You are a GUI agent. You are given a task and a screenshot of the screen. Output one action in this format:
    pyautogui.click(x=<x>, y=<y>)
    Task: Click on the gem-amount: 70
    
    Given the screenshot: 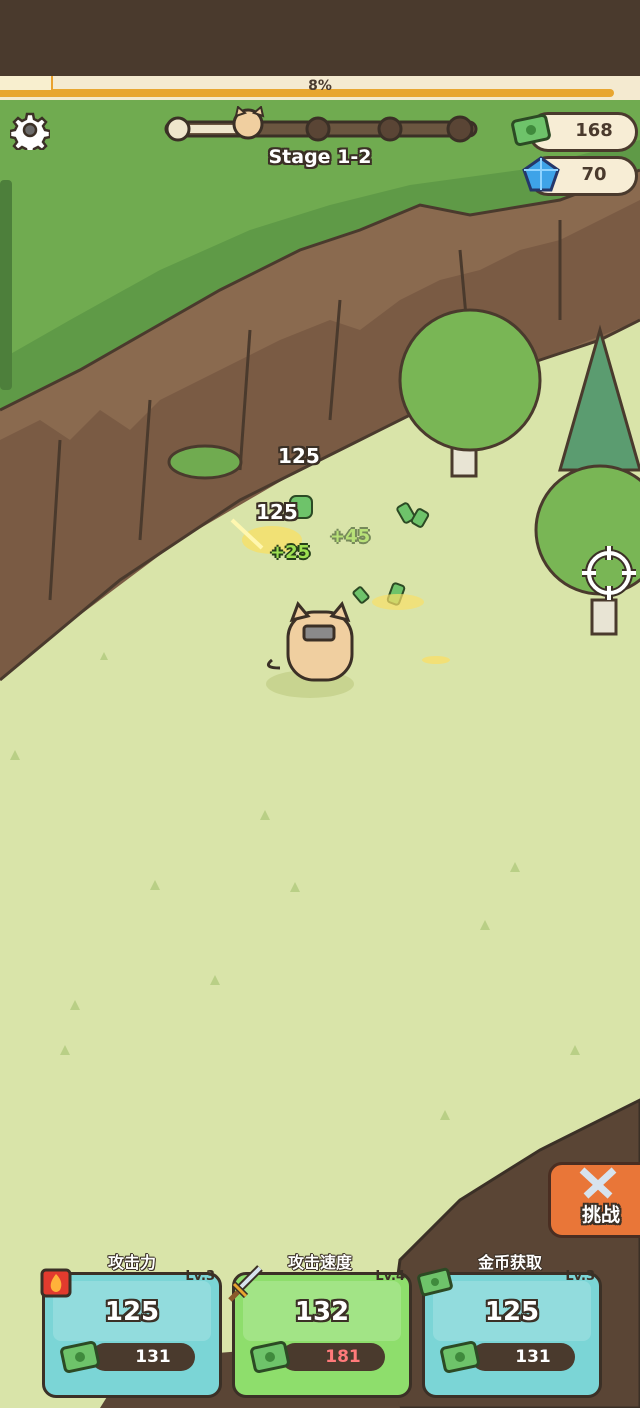 What is the action you would take?
    pyautogui.click(x=594, y=174)
    